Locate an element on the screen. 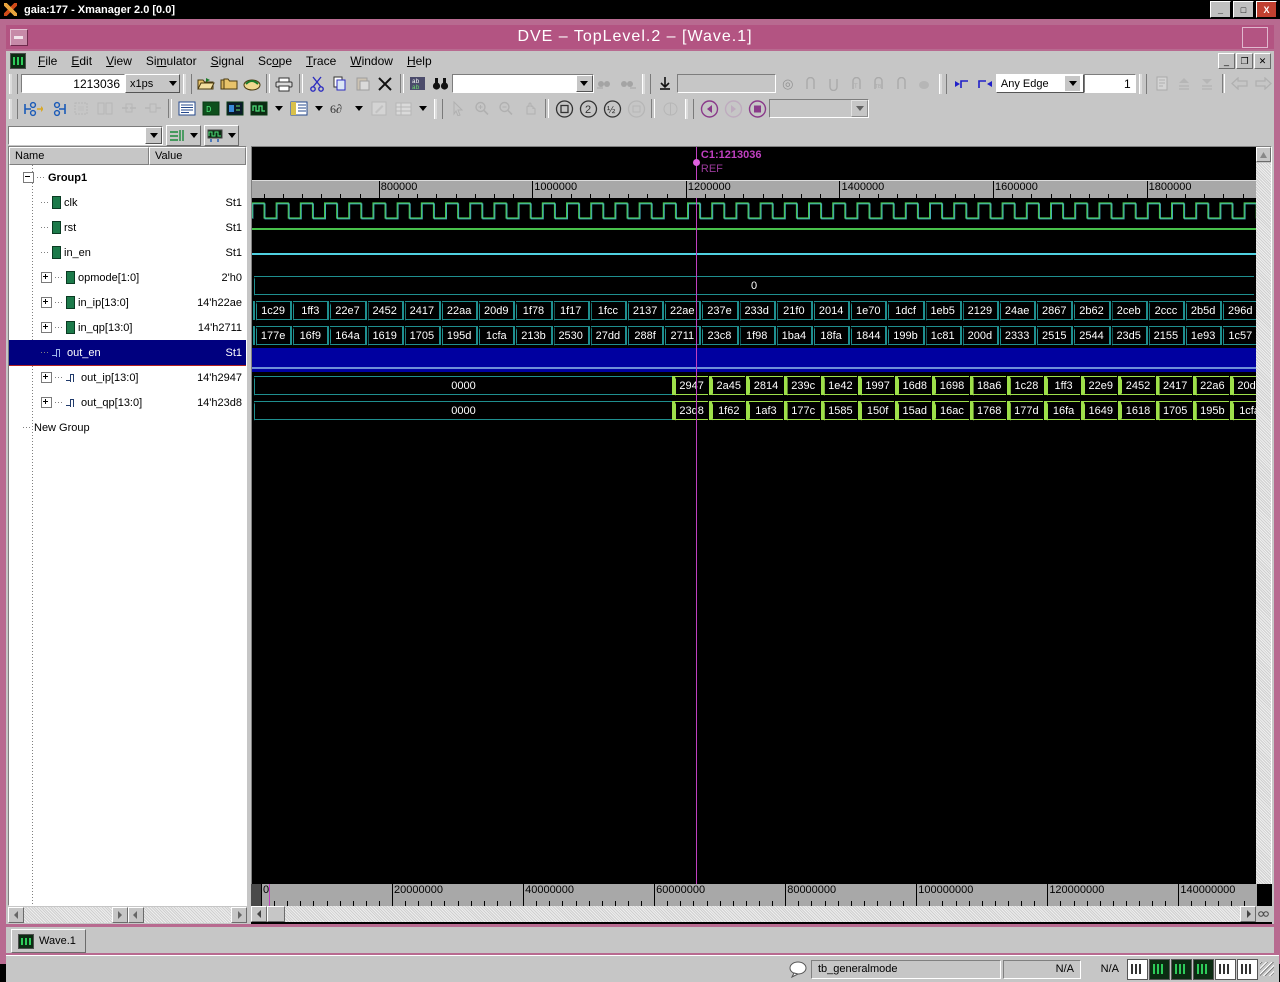  wave-hscroll-thumb is located at coordinates (276, 914).